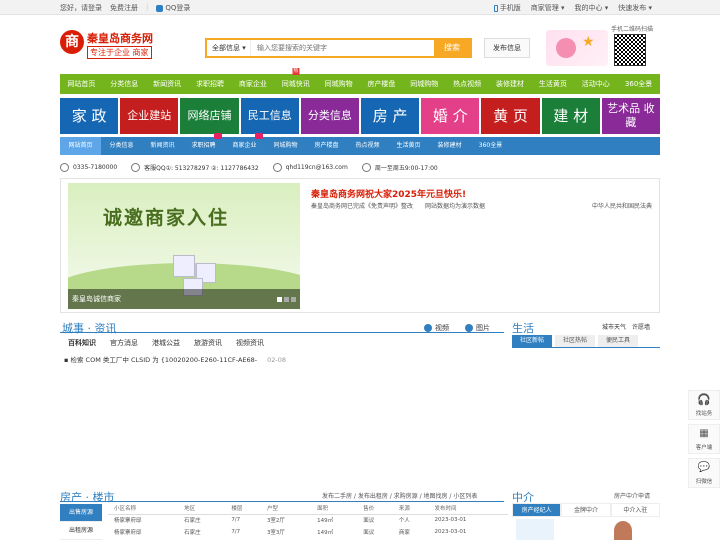 This screenshot has height=540, width=720. What do you see at coordinates (308, 520) in the screenshot?
I see `table-row: 杨家寨府邸 石家庄 7/7 3室2厅 149㎡ 面议 个人 2023-03-01` at bounding box center [308, 520].